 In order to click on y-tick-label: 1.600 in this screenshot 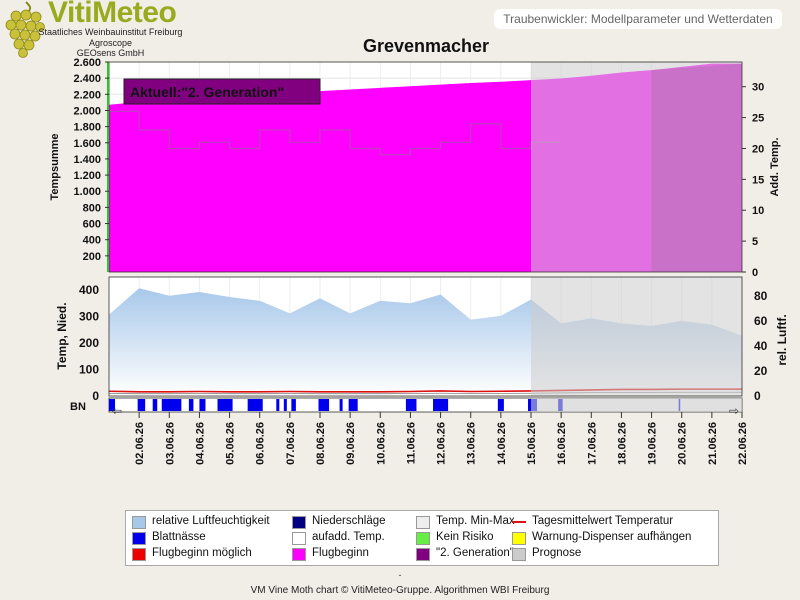, I will do `click(87, 144)`.